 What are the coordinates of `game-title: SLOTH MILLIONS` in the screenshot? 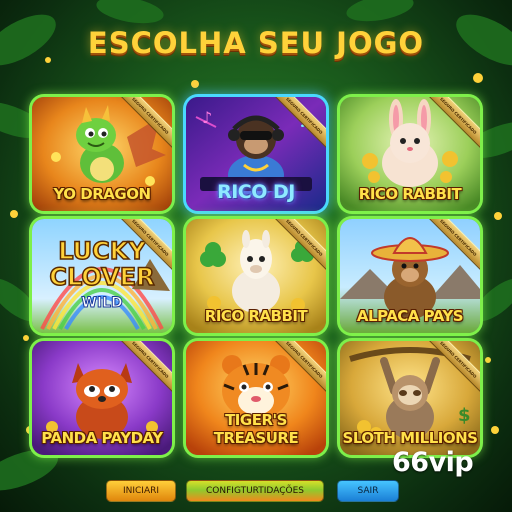 It's located at (410, 438).